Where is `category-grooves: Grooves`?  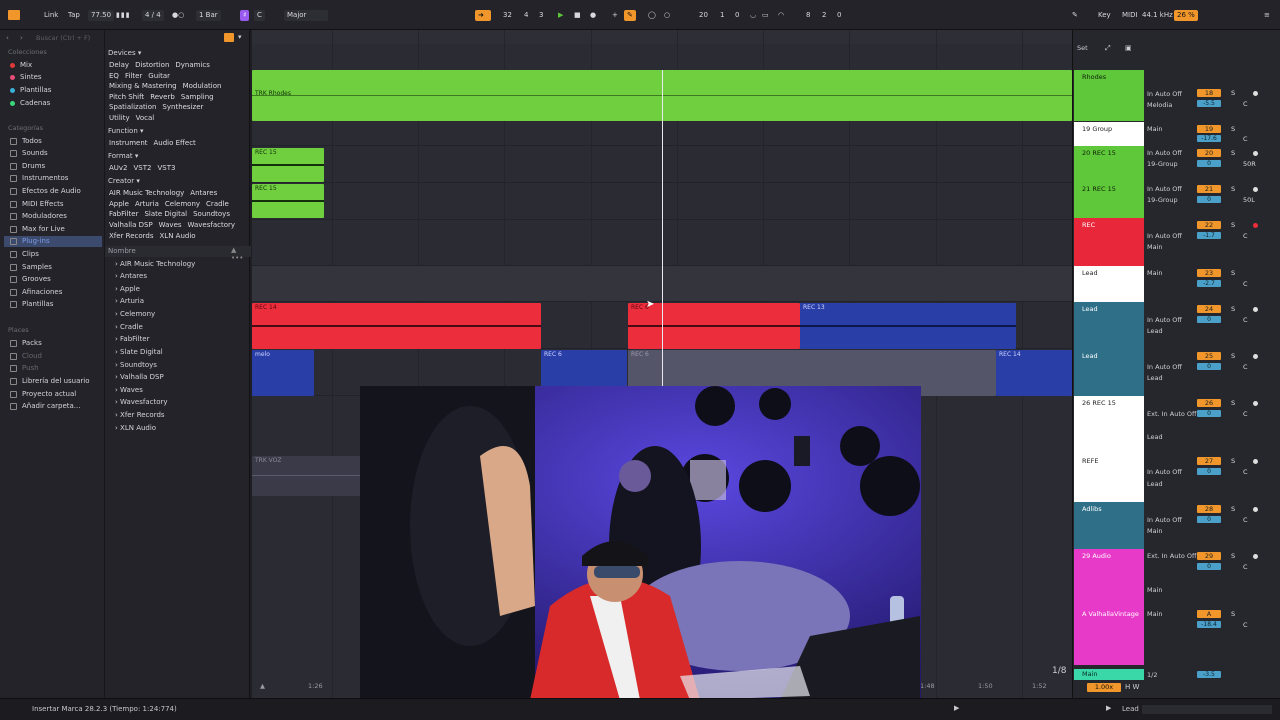 category-grooves: Grooves is located at coordinates (30, 279).